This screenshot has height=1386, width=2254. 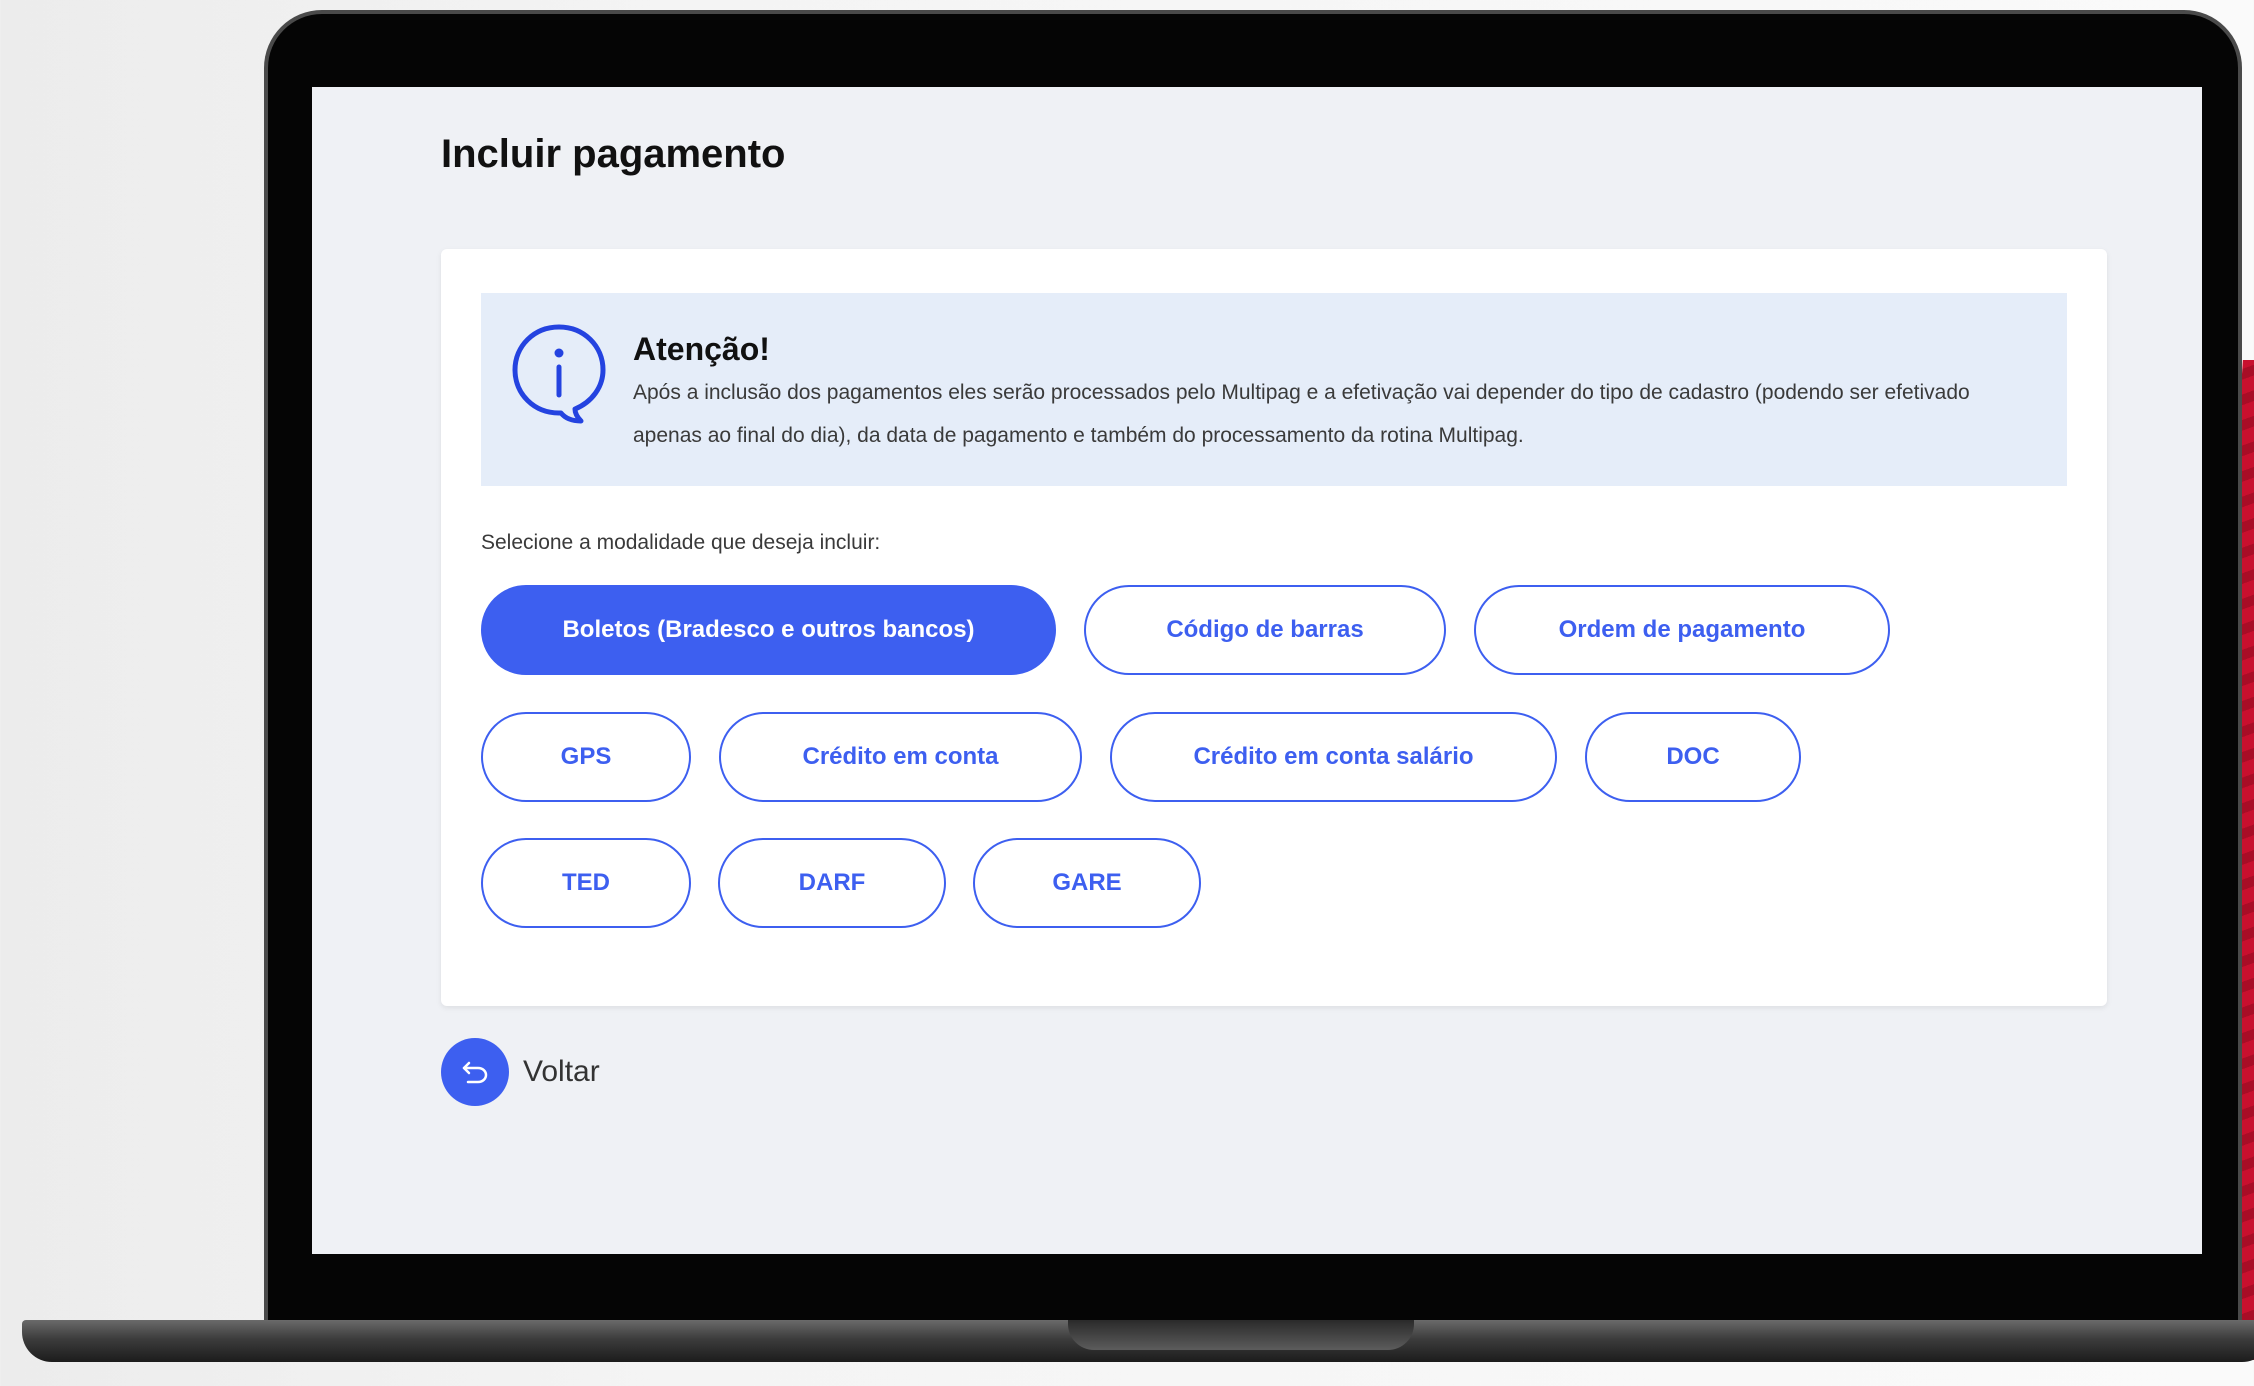 What do you see at coordinates (1333, 757) in the screenshot?
I see `option-credito-em-conta-salario-button: Crédito em conta salário` at bounding box center [1333, 757].